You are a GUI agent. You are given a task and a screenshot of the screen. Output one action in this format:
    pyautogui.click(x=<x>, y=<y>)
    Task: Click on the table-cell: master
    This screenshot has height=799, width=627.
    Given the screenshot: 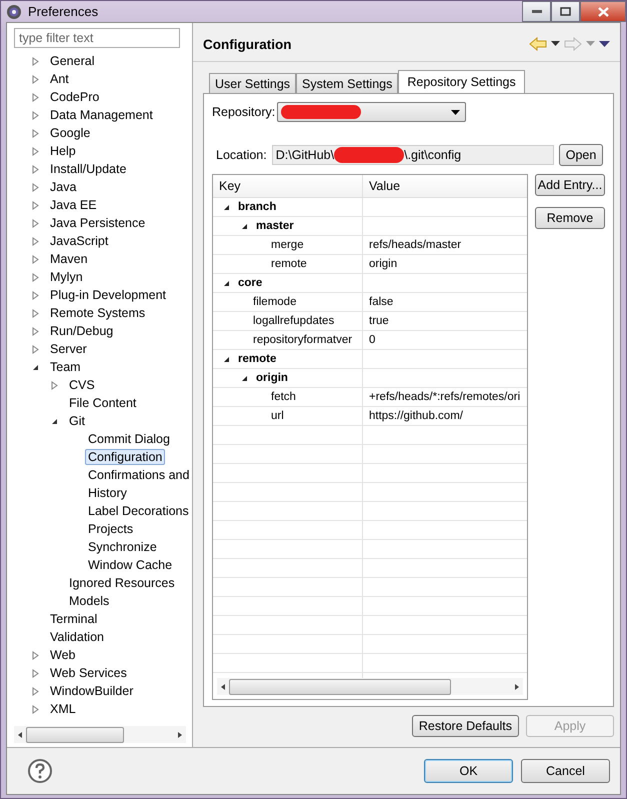 What is the action you would take?
    pyautogui.click(x=275, y=226)
    